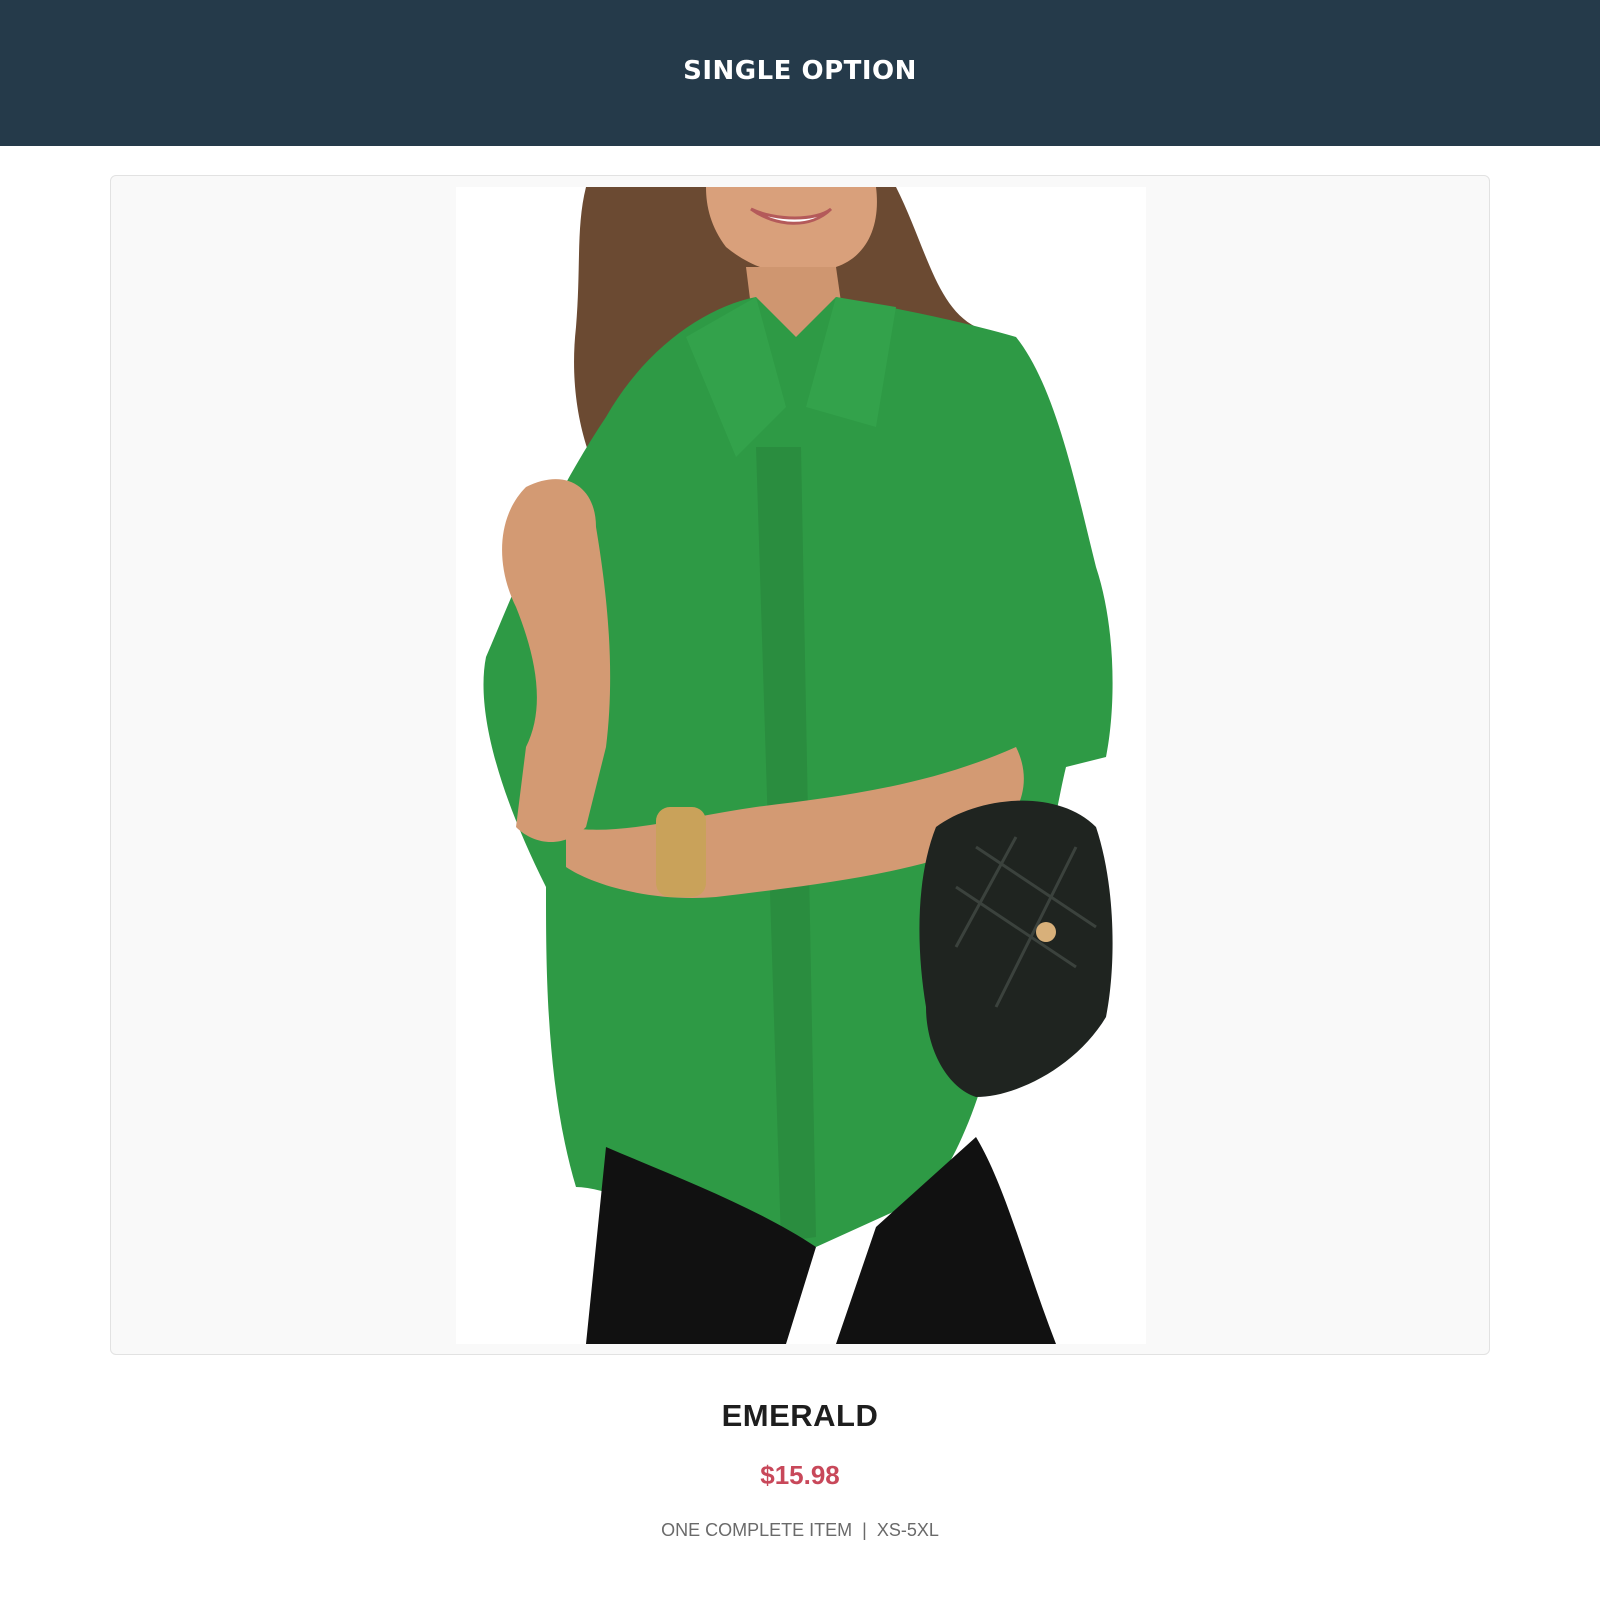 The image size is (1600, 1600). Describe the element at coordinates (800, 1415) in the screenshot. I see `product-name: EMERALD` at that location.